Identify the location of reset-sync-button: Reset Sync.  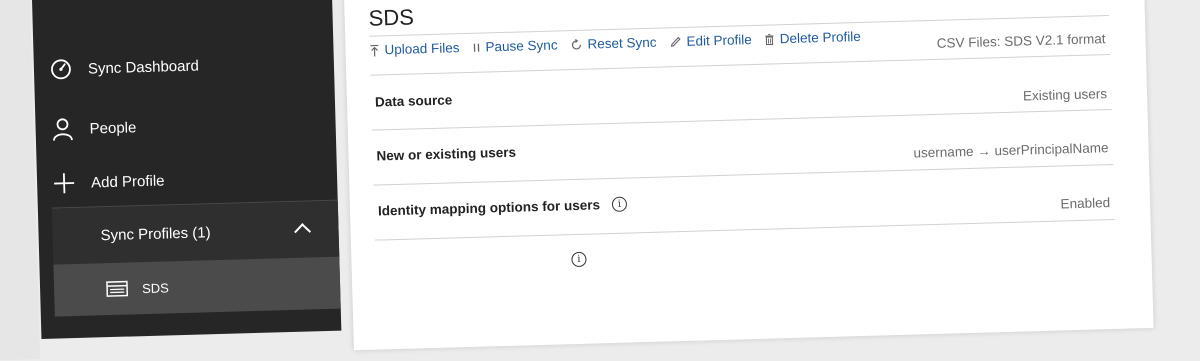
(613, 43).